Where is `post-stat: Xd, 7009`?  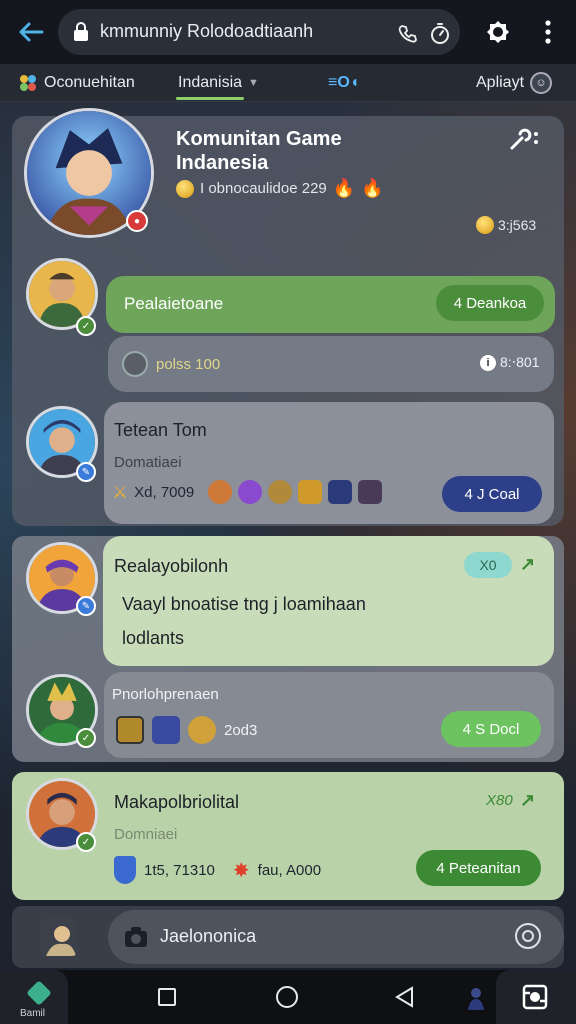
post-stat: Xd, 7009 is located at coordinates (164, 492).